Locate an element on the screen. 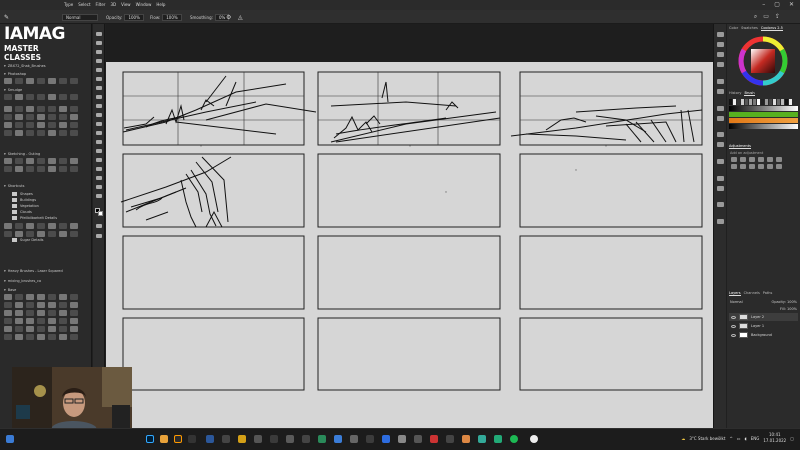 Image resolution: width=800 pixels, height=450 pixels. paragraph-panel-icon is located at coordinates (720, 64).